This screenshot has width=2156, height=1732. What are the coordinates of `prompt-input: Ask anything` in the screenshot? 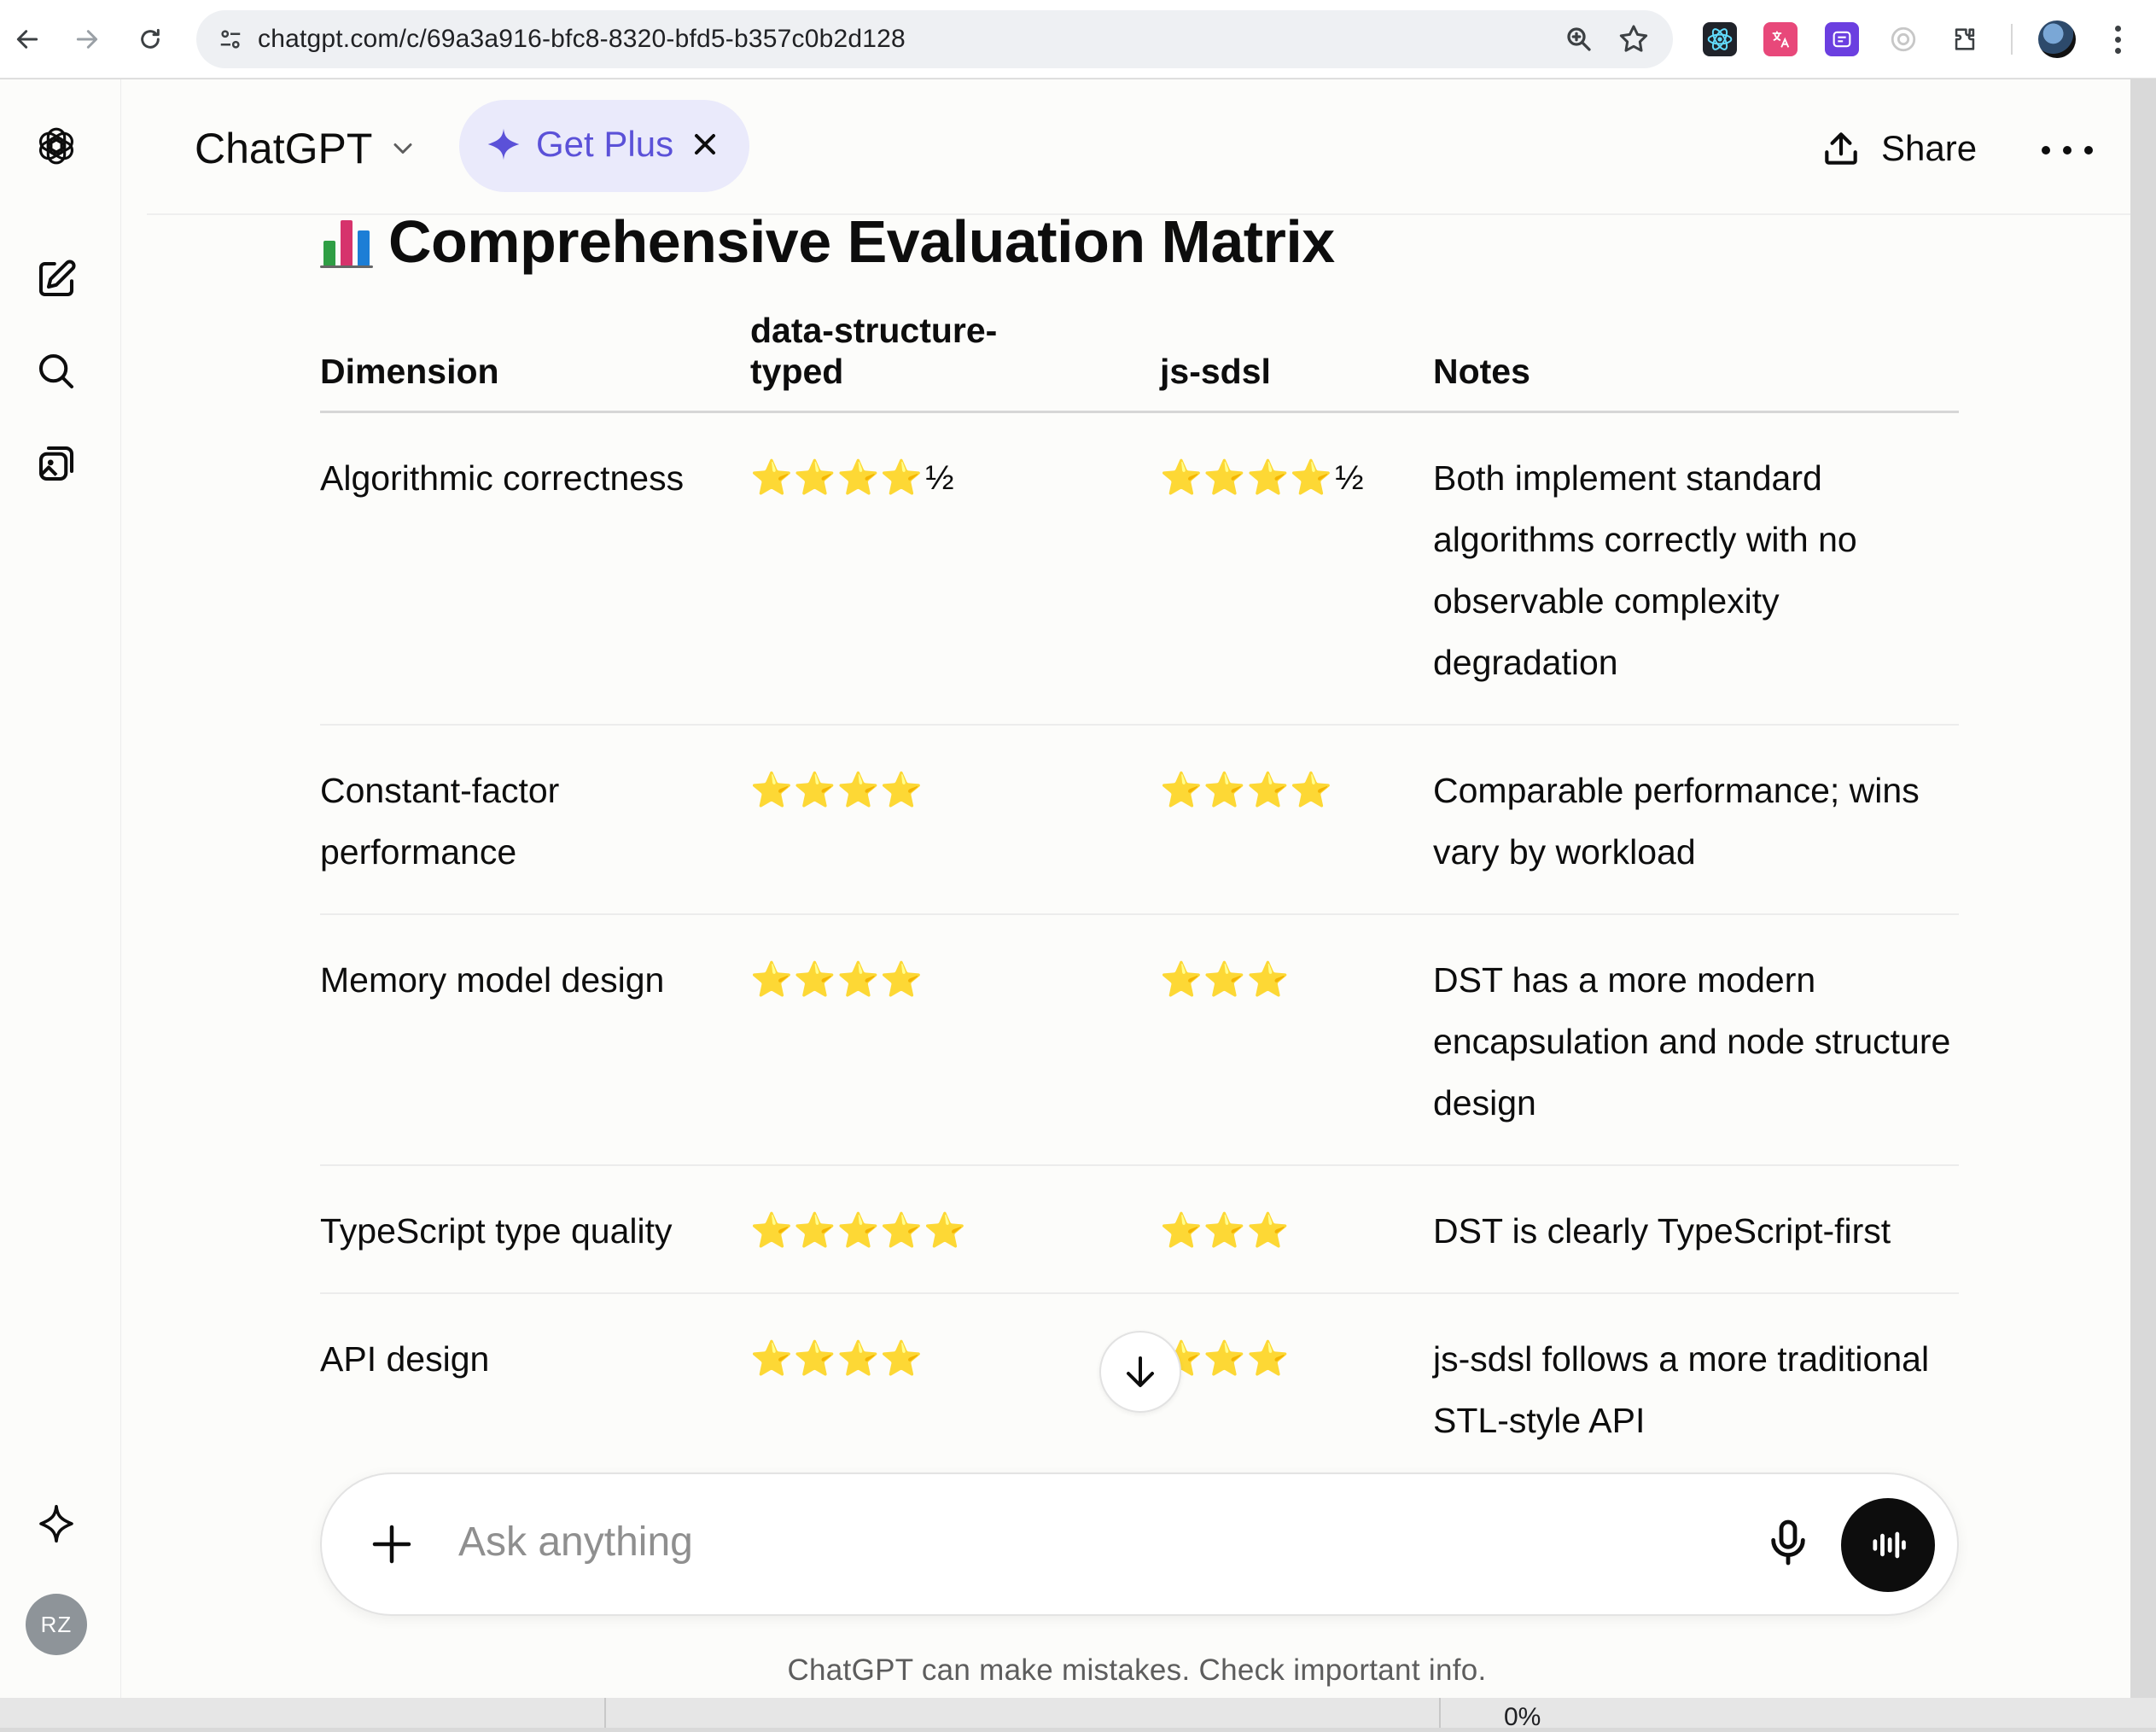 It's located at (575, 1542).